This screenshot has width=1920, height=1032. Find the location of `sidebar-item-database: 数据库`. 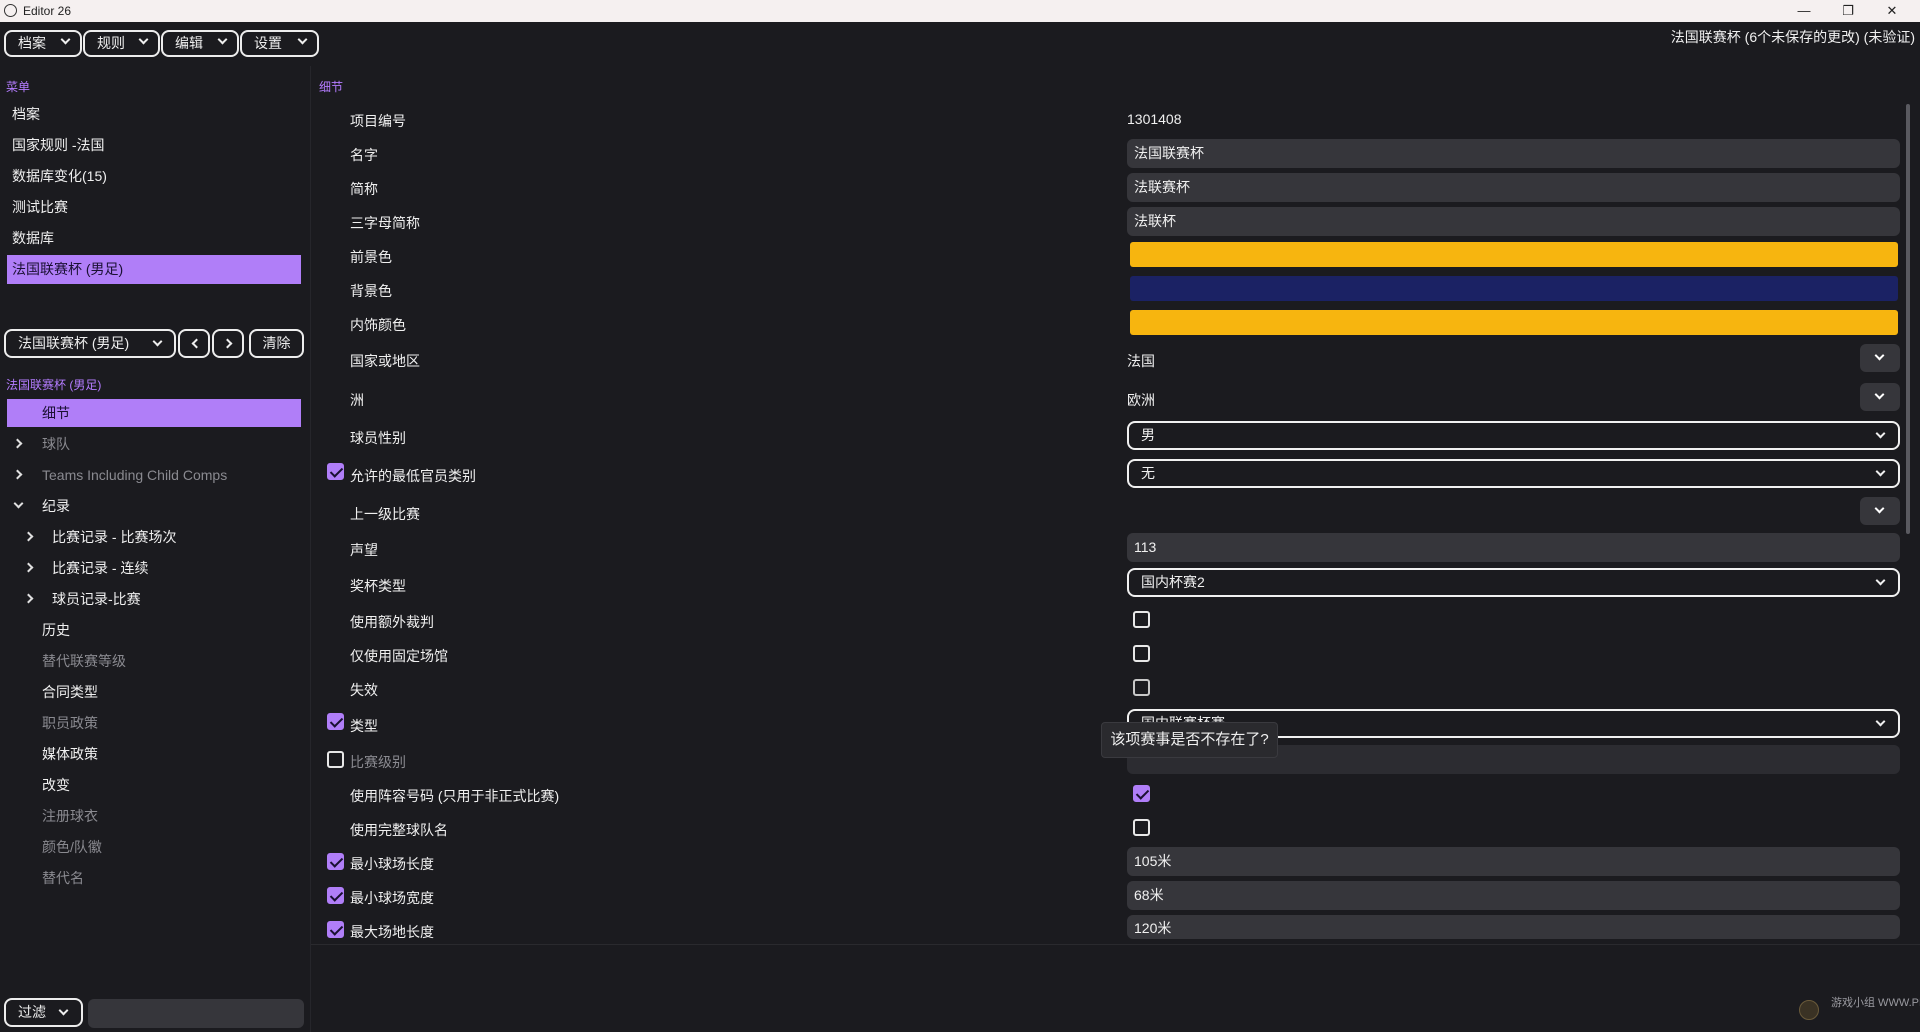

sidebar-item-database: 数据库 is located at coordinates (154, 238).